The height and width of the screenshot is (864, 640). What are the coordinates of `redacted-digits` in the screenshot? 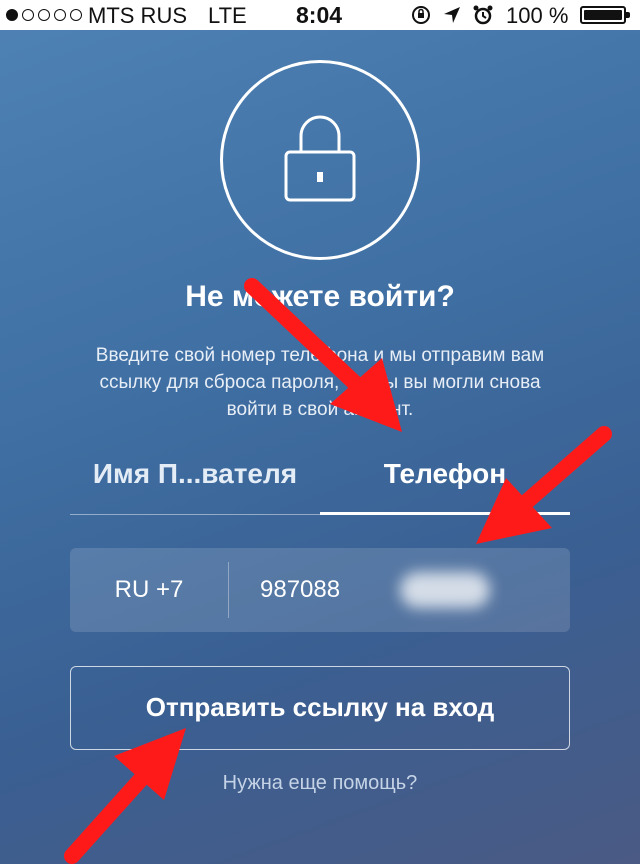 It's located at (445, 590).